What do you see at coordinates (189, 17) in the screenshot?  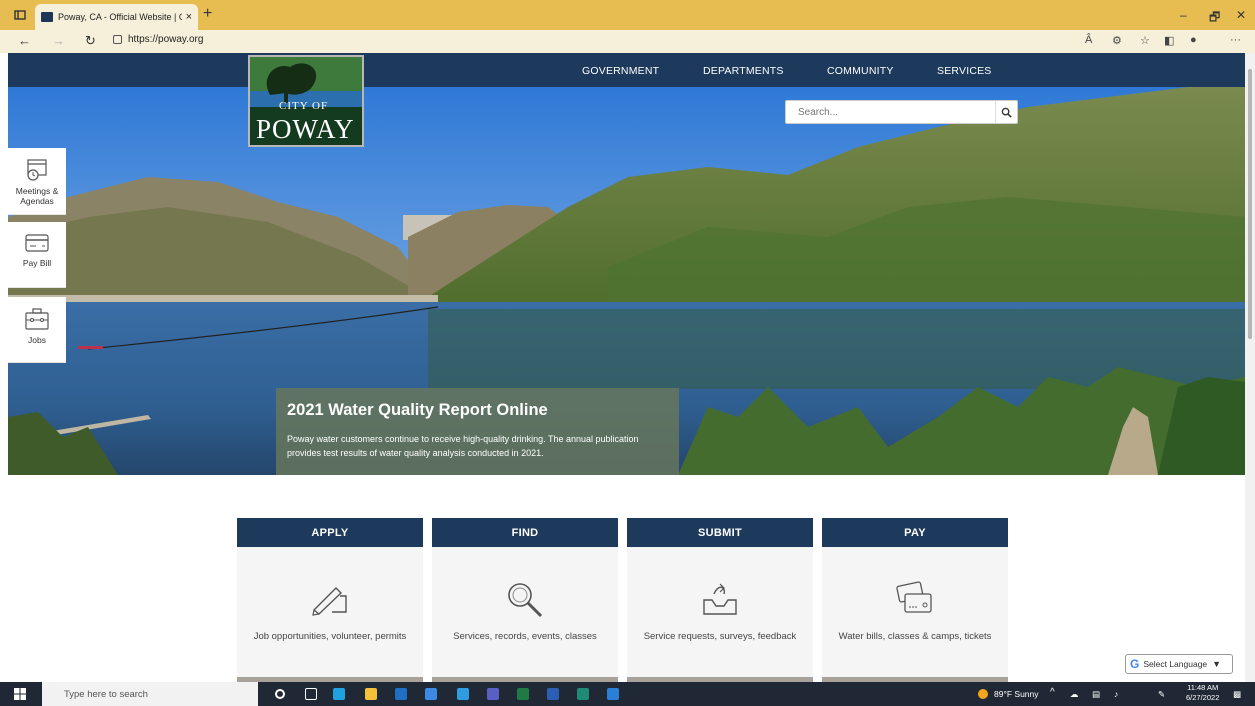 I see `tab-close-icon: ×` at bounding box center [189, 17].